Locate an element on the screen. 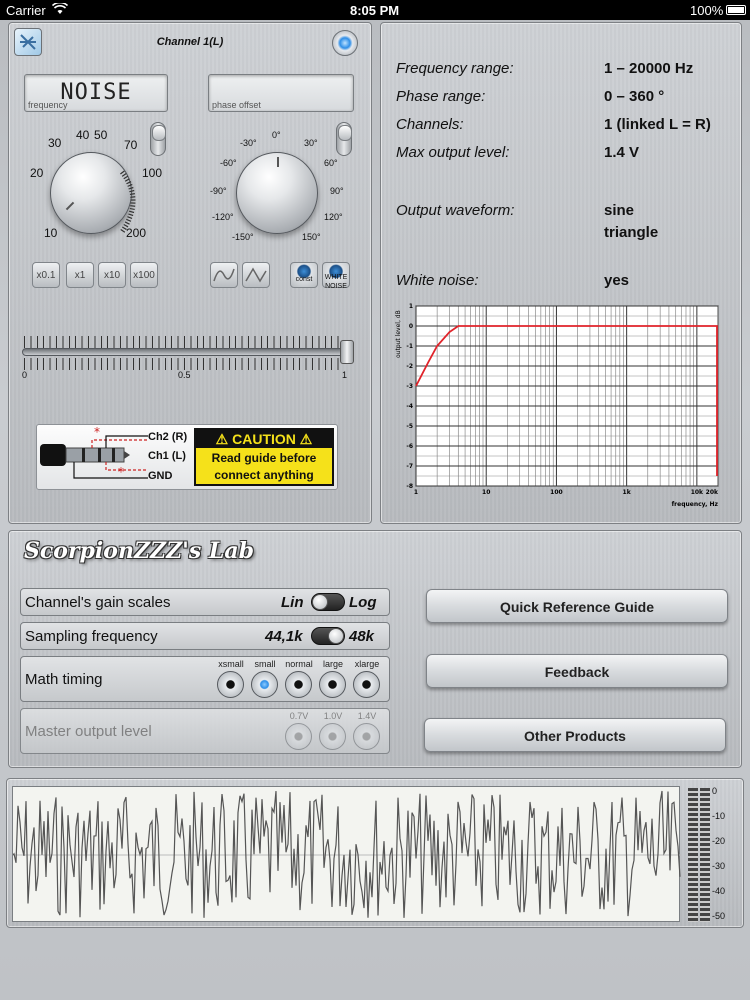 The height and width of the screenshot is (1000, 750). meter-tick: -10 is located at coordinates (719, 816).